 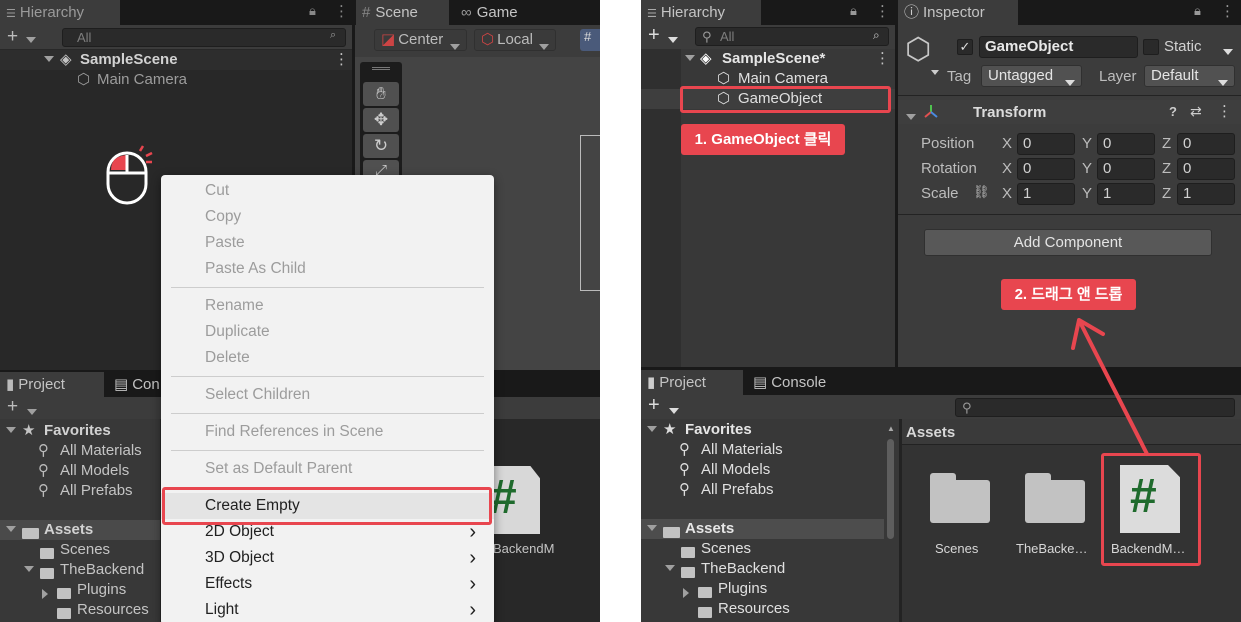 I want to click on menu-item-set-default-parent: Set as Default Parent, so click(x=327, y=469).